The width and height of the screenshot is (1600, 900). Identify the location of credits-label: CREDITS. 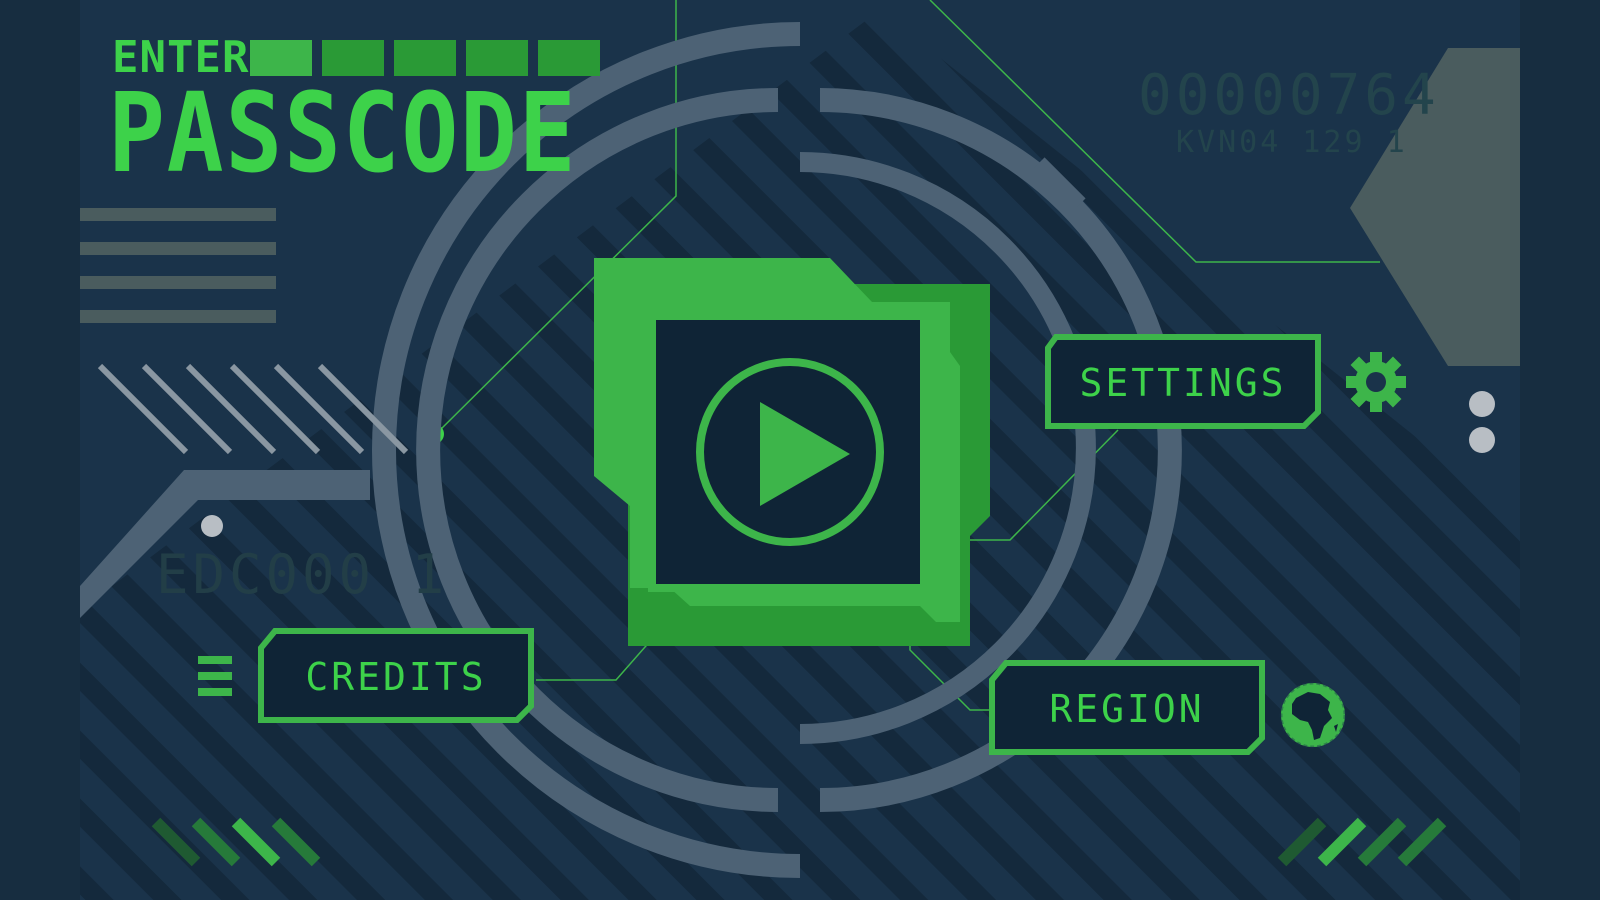
(396, 677).